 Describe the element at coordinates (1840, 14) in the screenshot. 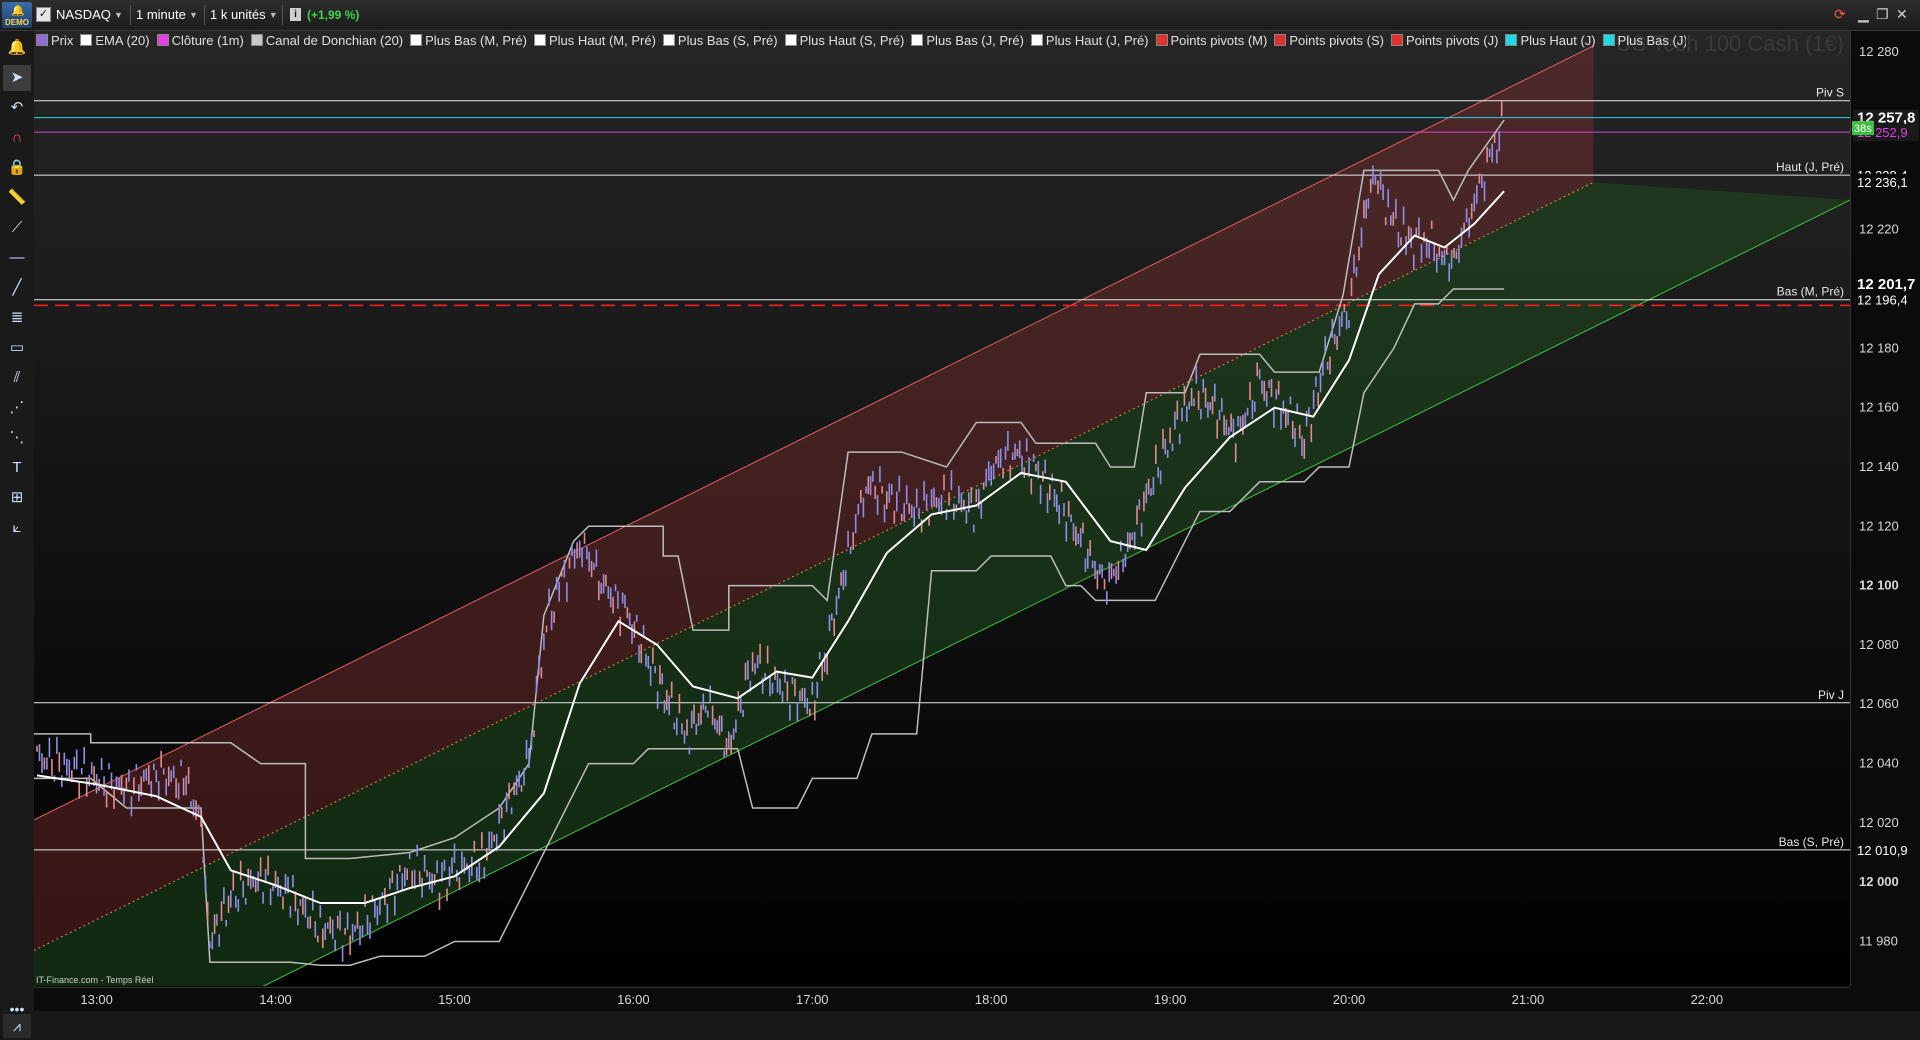

I see `sync-icon: ⟳` at that location.